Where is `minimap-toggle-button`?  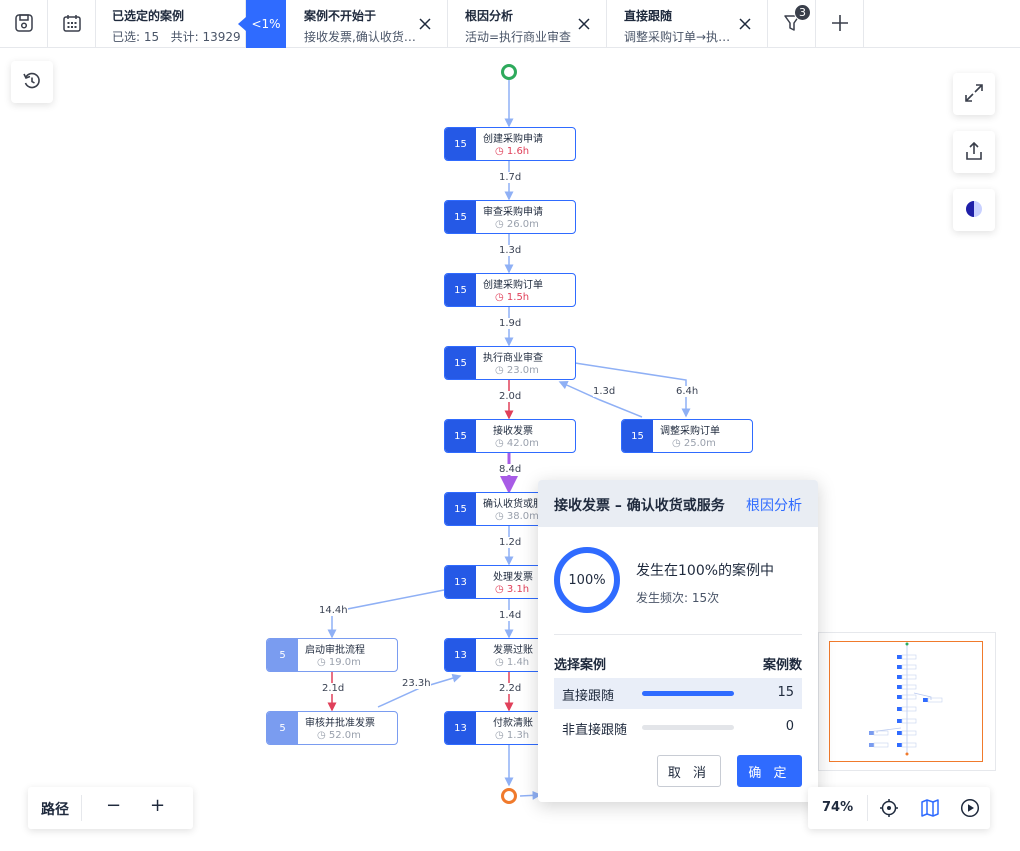
minimap-toggle-button is located at coordinates (930, 809).